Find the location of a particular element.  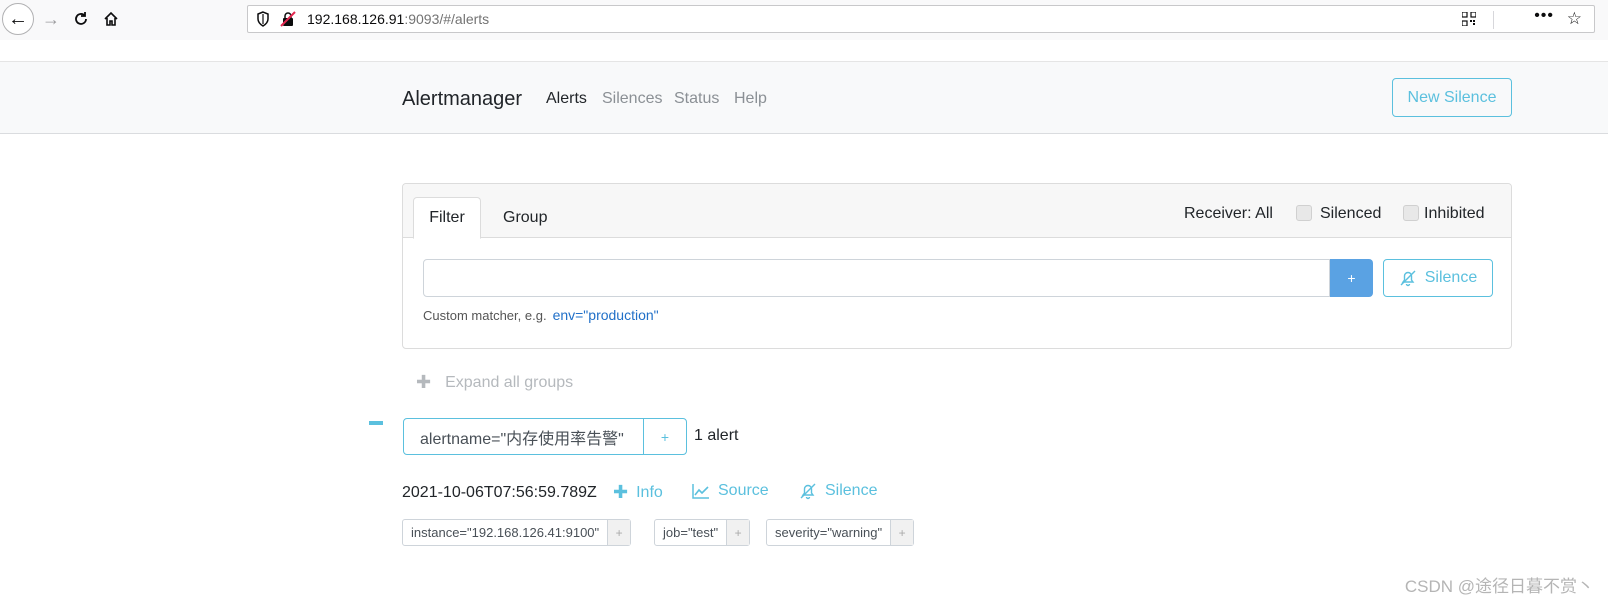

label-severity-add-button: + is located at coordinates (902, 532).